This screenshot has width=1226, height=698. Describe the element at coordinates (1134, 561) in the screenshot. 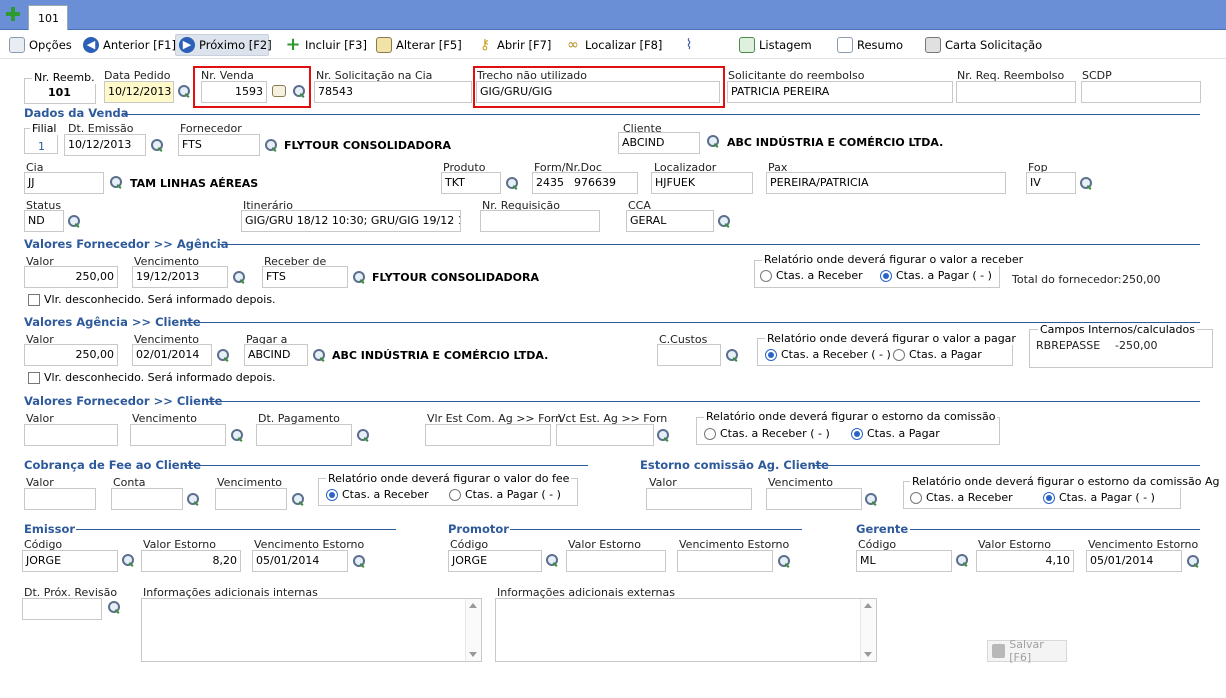

I see `gerente-venc-field: 05/01/2014` at that location.